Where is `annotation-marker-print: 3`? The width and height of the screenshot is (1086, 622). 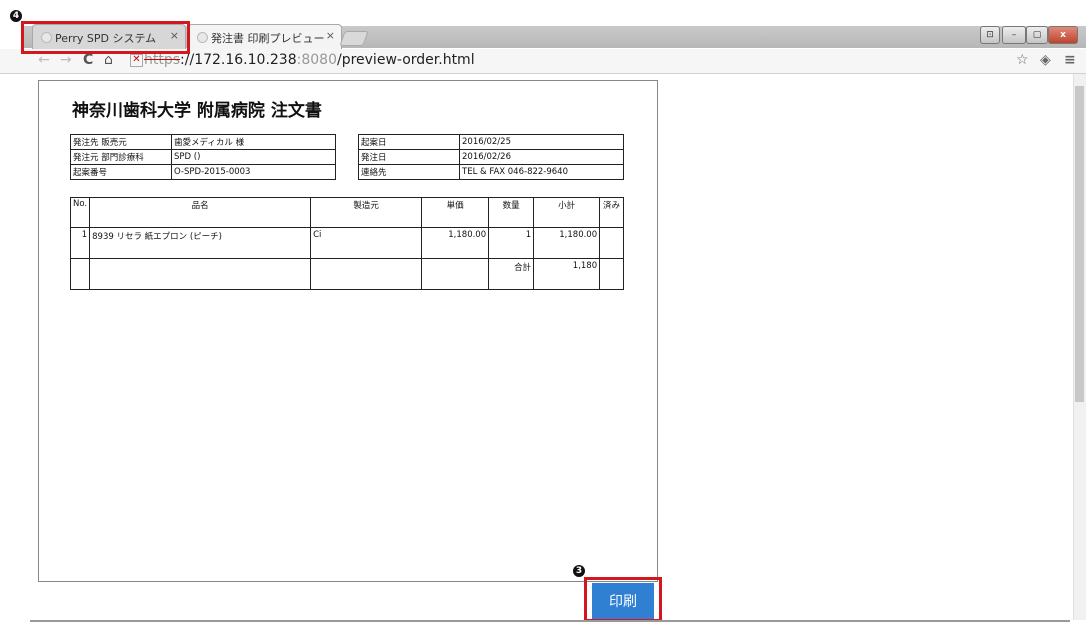 annotation-marker-print: 3 is located at coordinates (579, 571).